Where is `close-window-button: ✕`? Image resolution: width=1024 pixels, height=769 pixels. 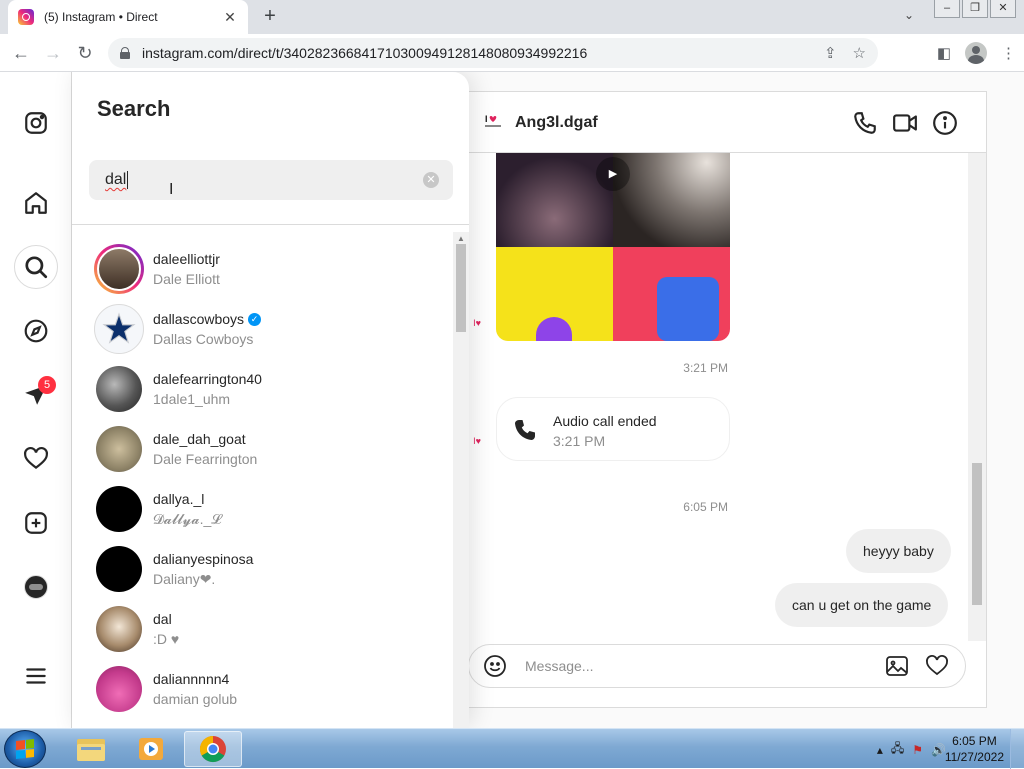
close-window-button: ✕ is located at coordinates (1003, 9).